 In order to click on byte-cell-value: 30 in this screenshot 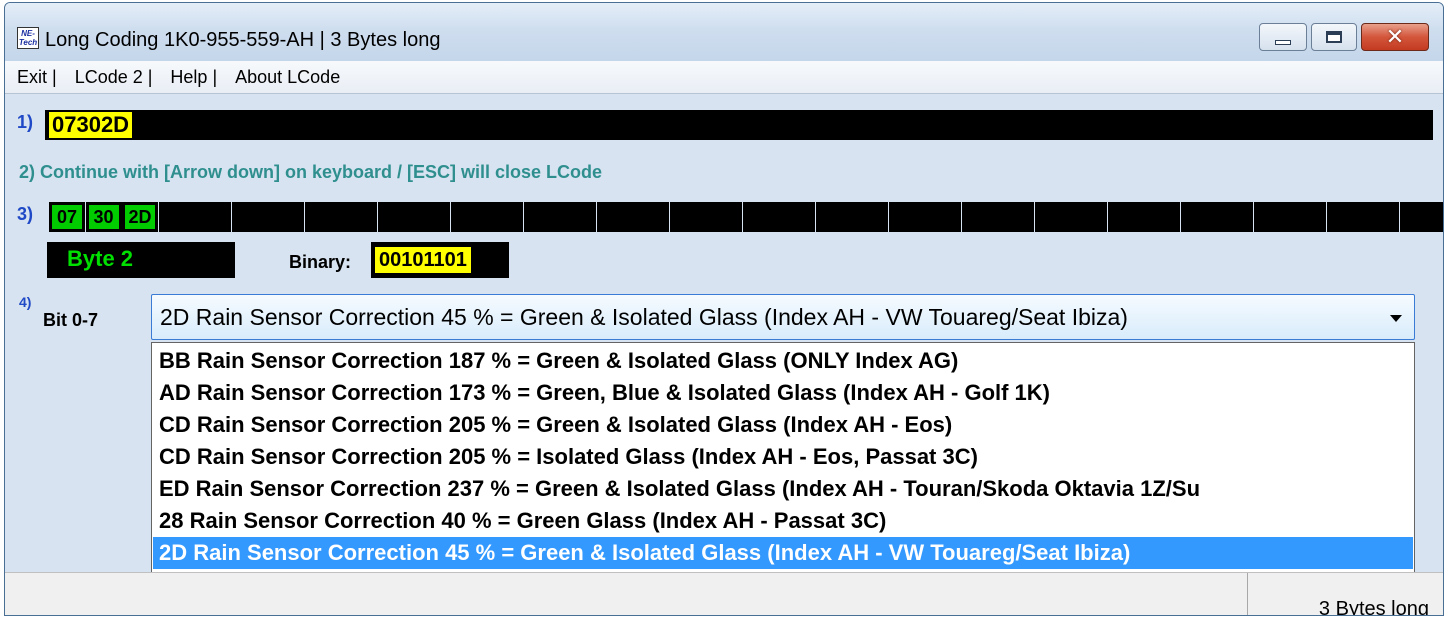, I will do `click(103, 217)`.